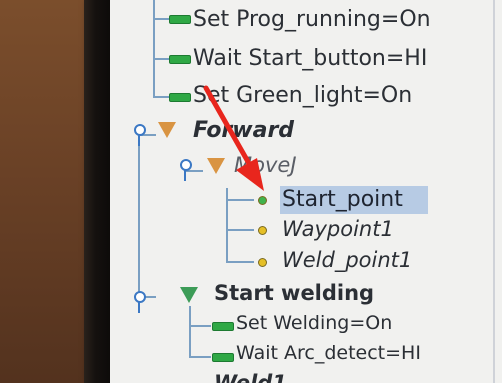 This screenshot has height=383, width=502. What do you see at coordinates (250, 378) in the screenshot?
I see `tree-node-weld1: Weld1` at bounding box center [250, 378].